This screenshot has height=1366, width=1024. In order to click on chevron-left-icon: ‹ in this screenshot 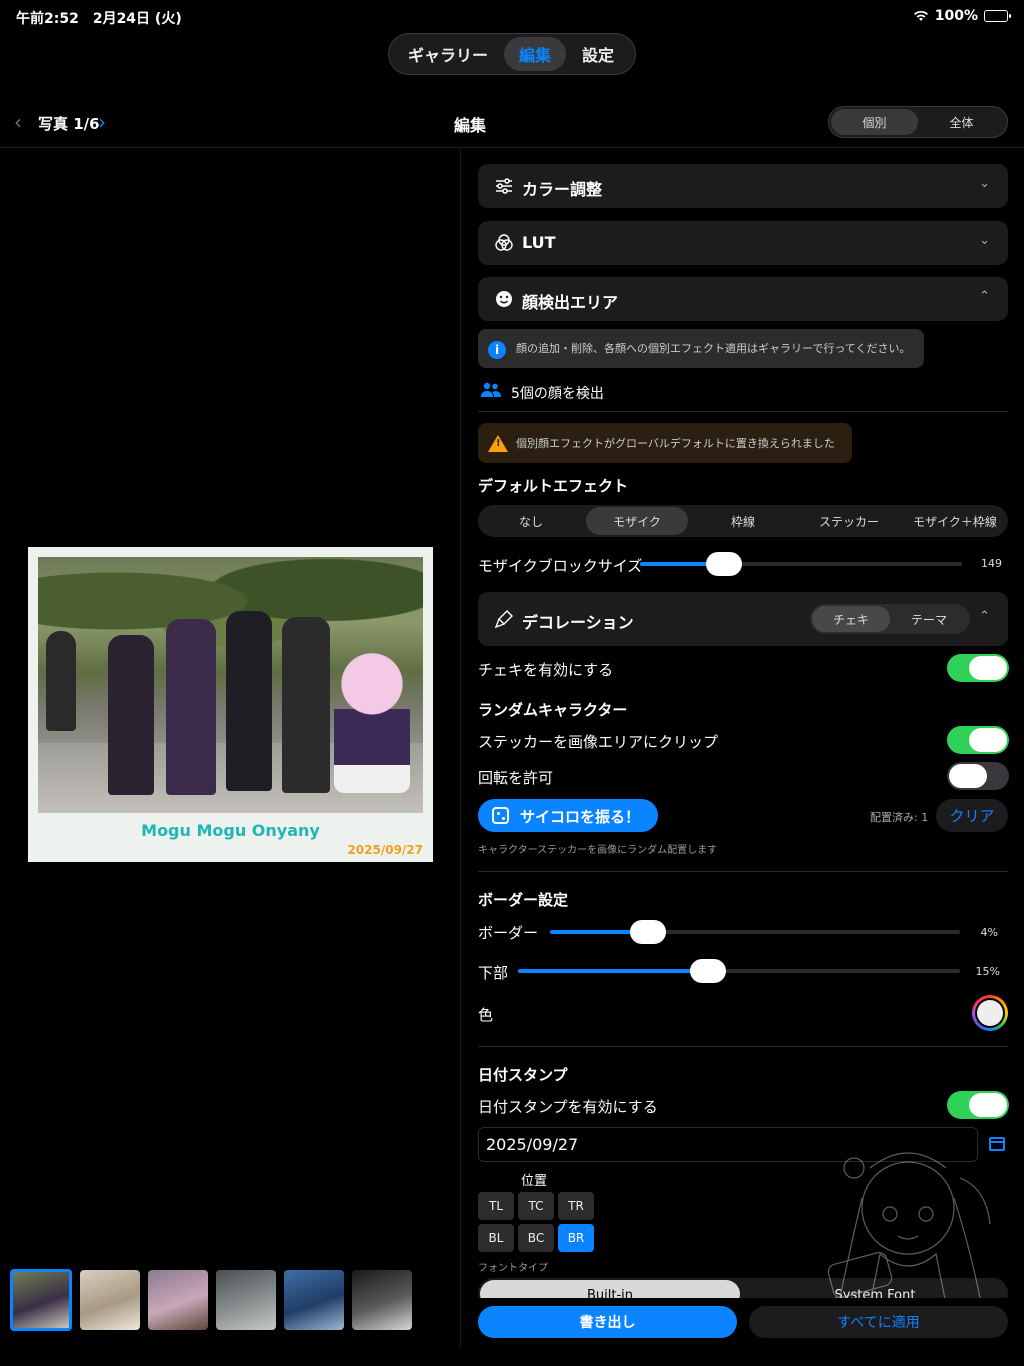, I will do `click(18, 122)`.